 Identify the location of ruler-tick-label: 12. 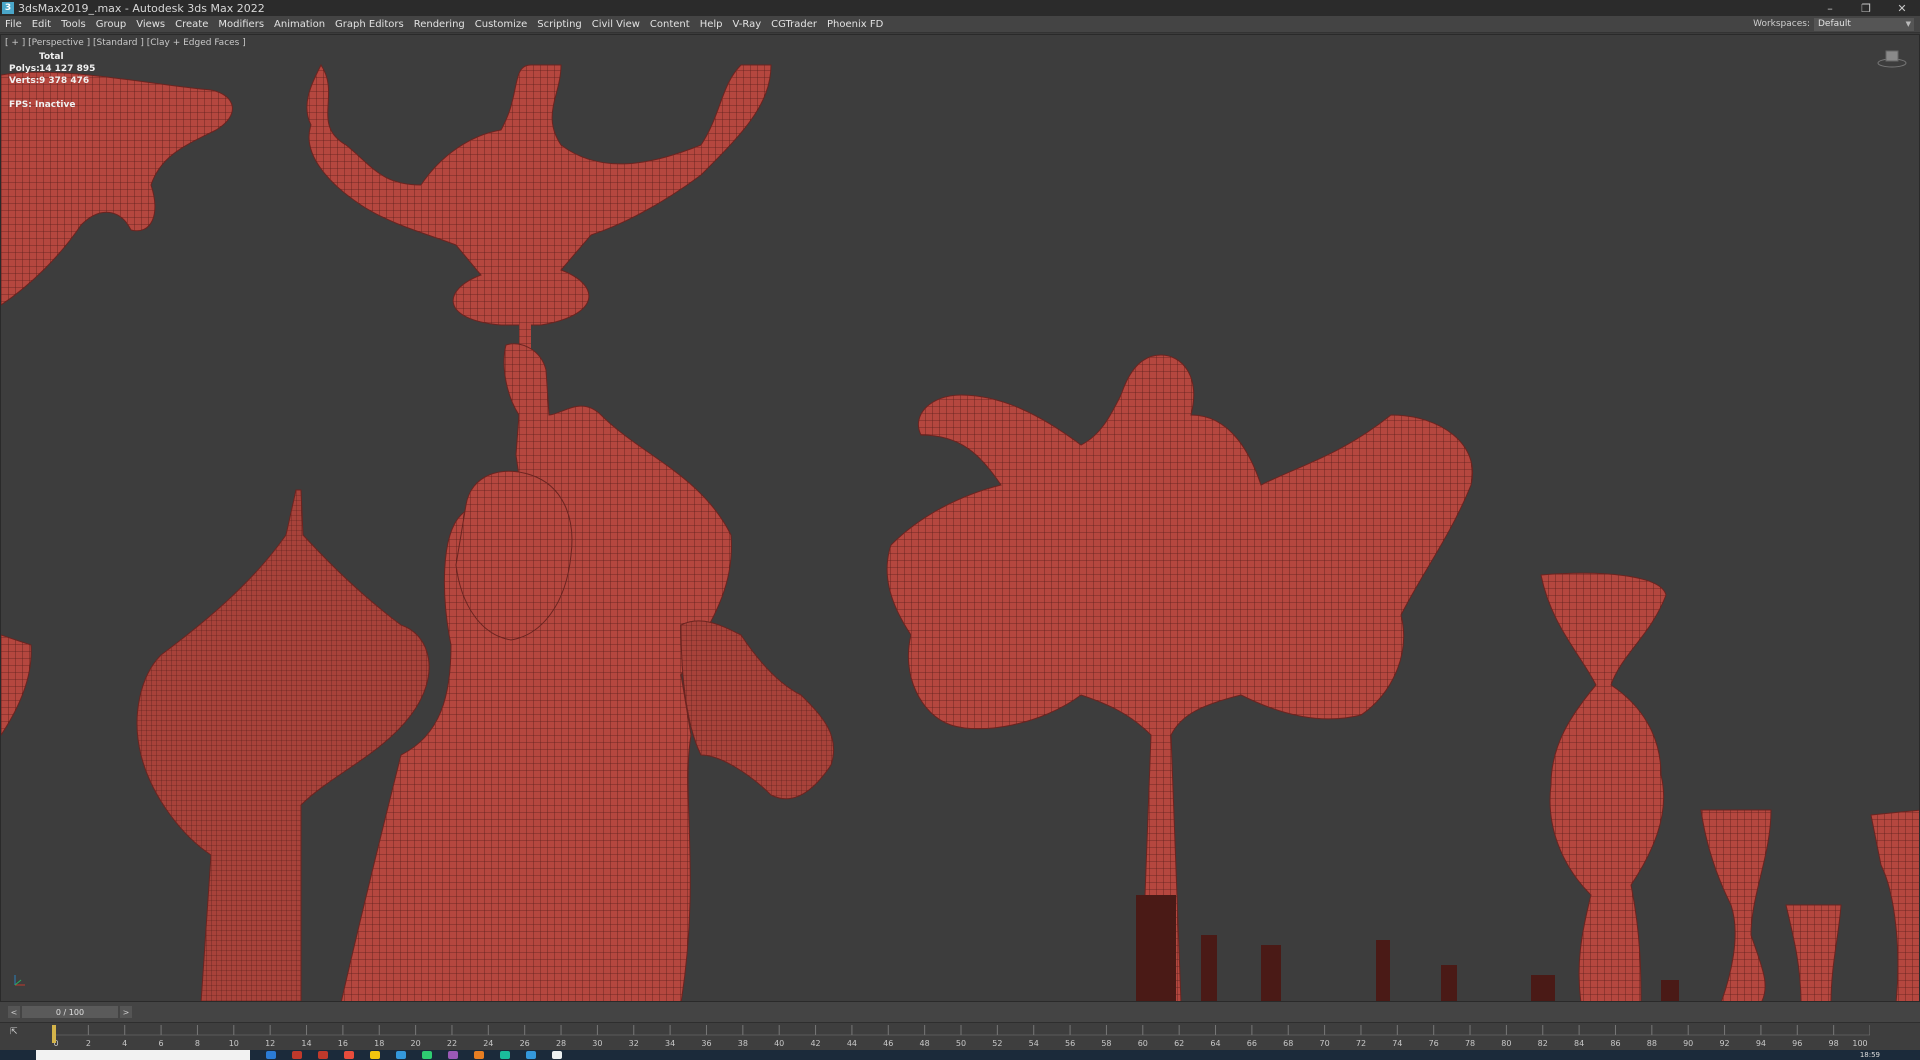
(270, 1043).